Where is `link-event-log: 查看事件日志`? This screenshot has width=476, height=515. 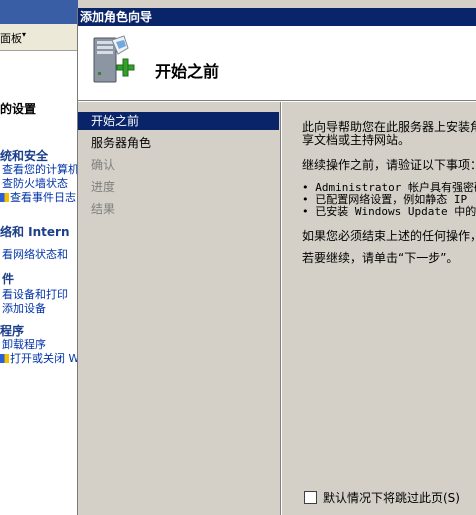 link-event-log: 查看事件日志 is located at coordinates (43, 197).